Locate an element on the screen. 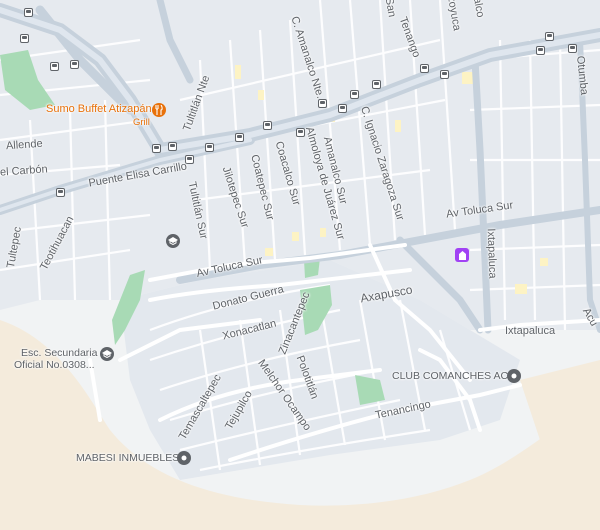  poi-label-club-comanches: CLUB COMANCHES AC is located at coordinates (450, 376).